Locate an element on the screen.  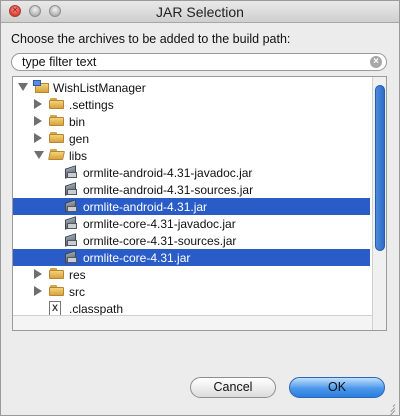
tree-row-label: WishListManager is located at coordinates (99, 88).